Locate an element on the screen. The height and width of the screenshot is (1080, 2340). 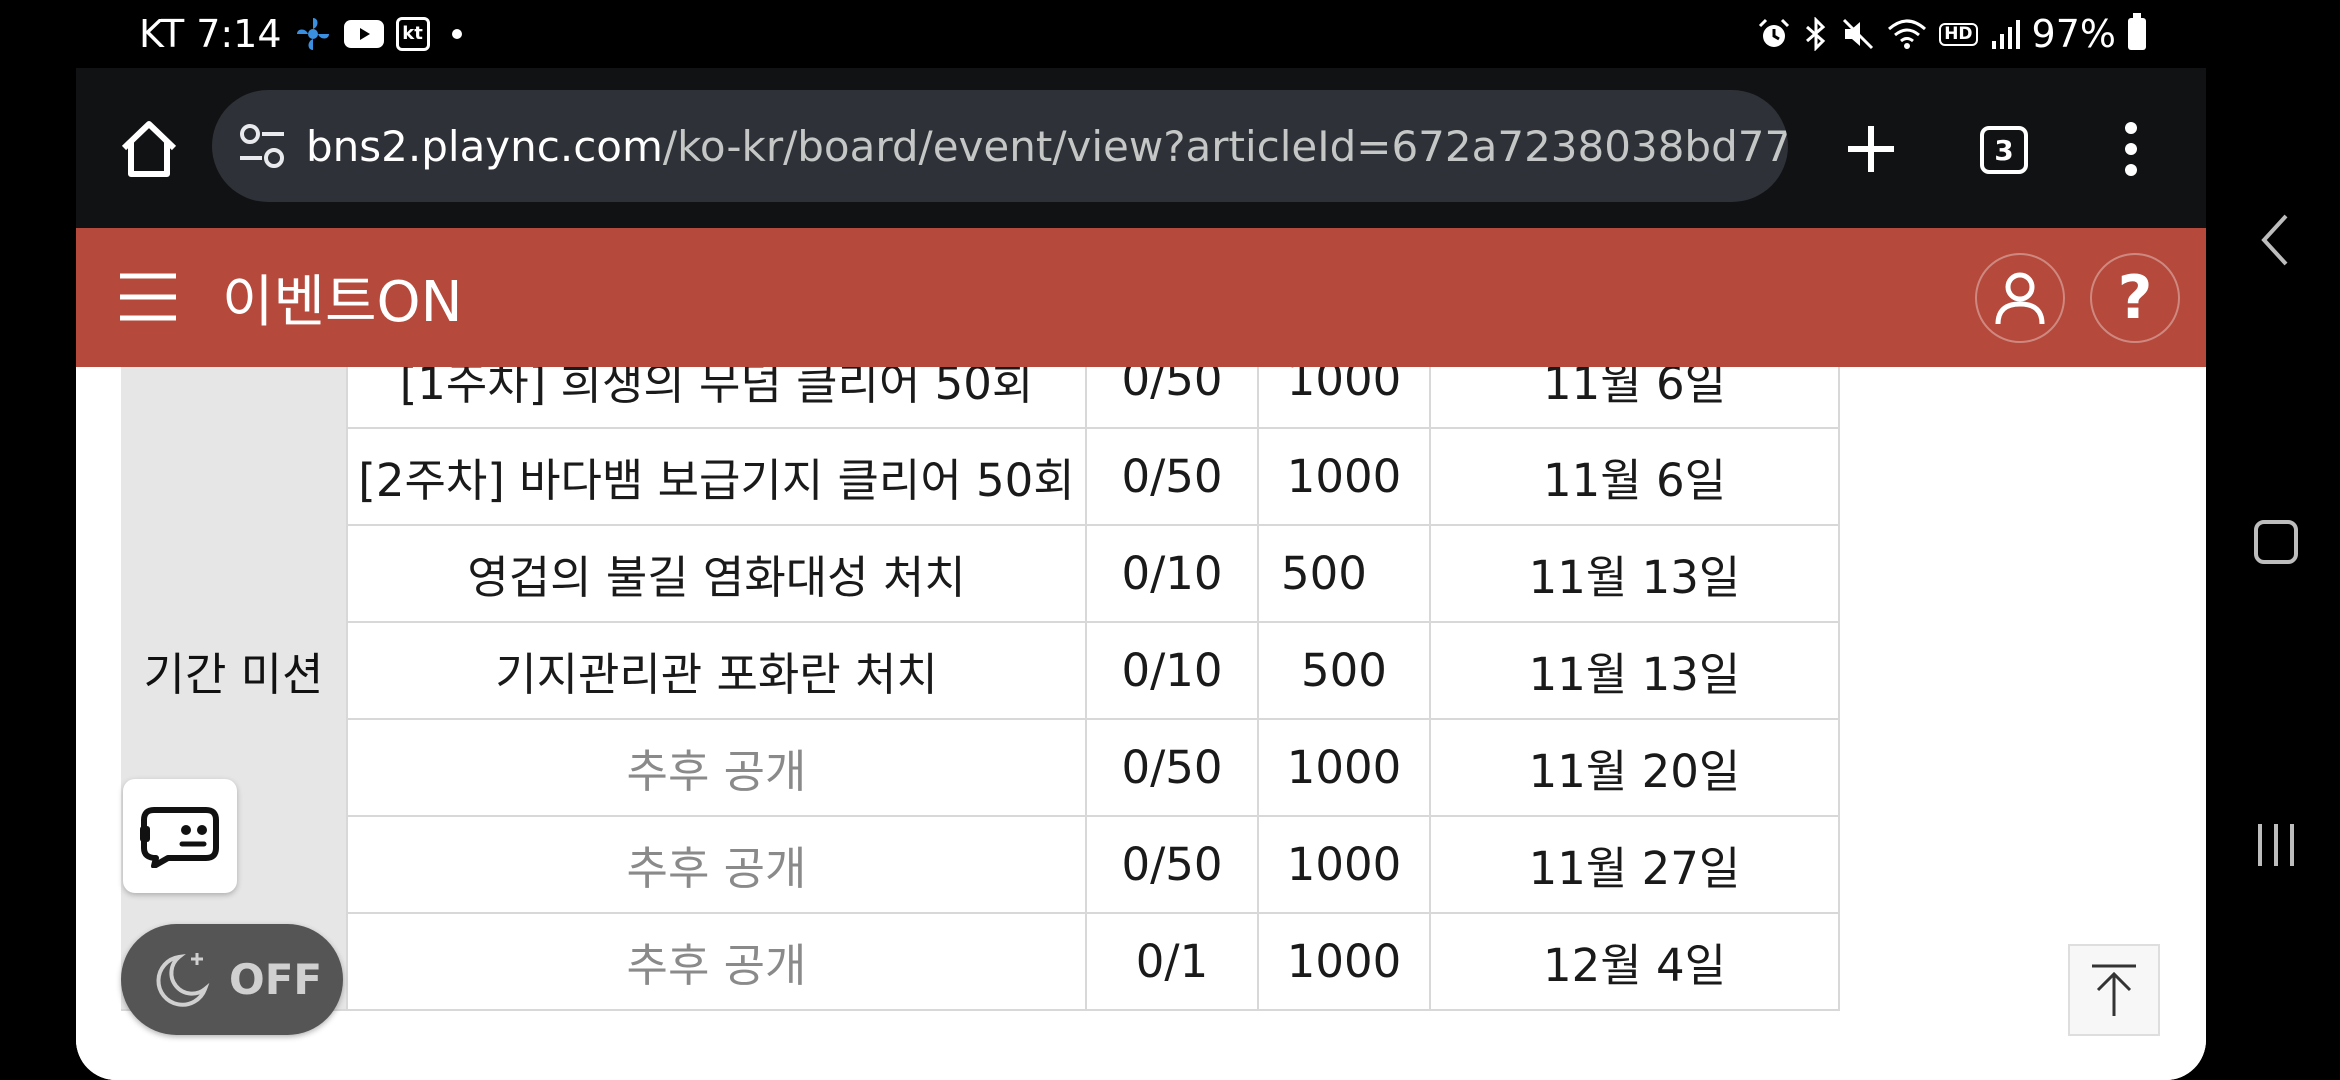
help-icon: ? is located at coordinates (2135, 298).